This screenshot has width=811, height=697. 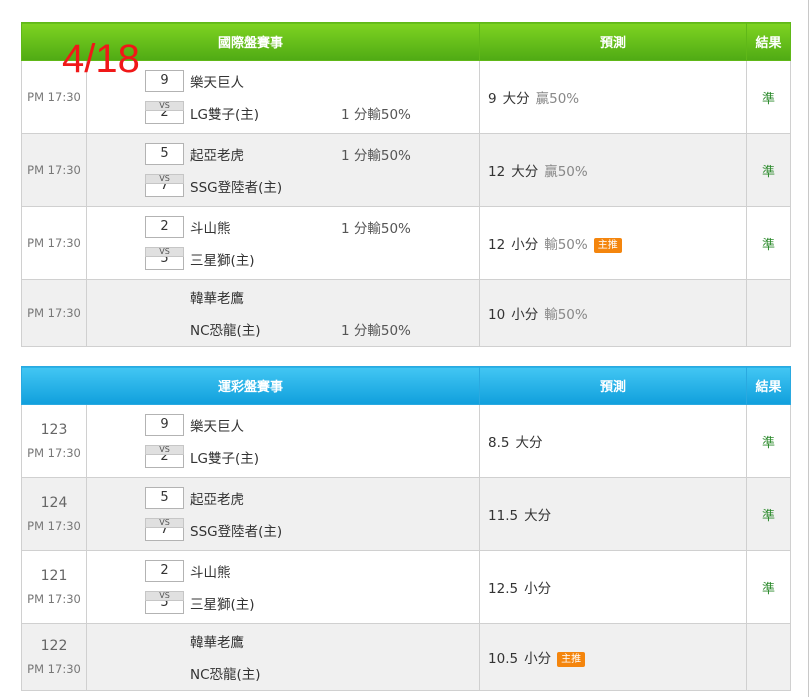 I want to click on time-cell: 123 PM 17:30, so click(x=54, y=441).